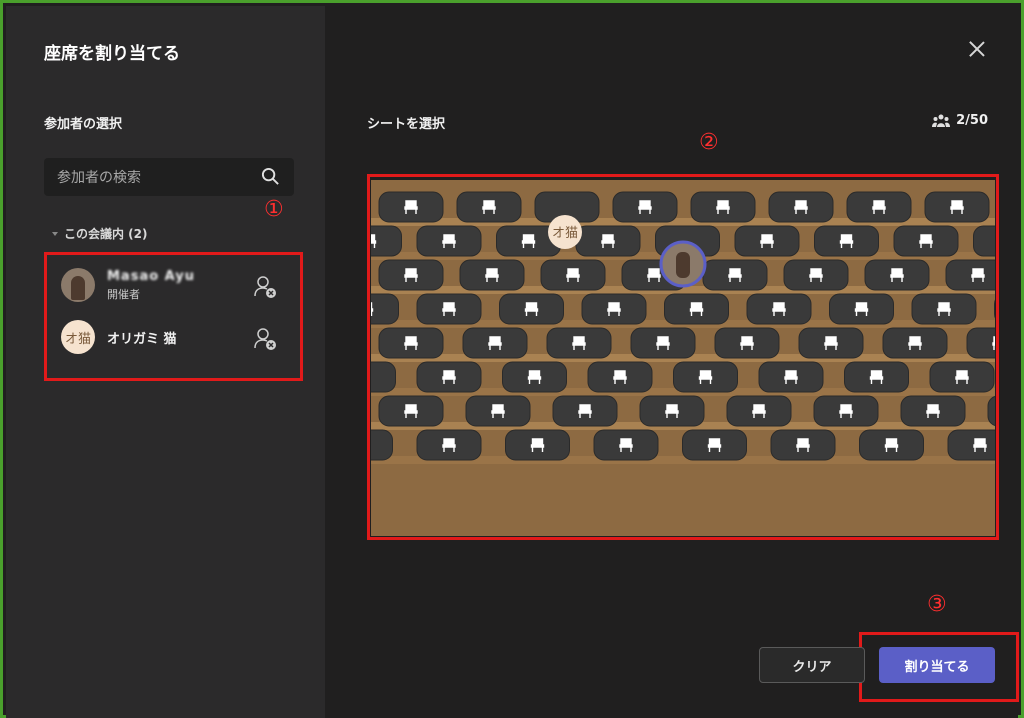  Describe the element at coordinates (406, 124) in the screenshot. I see `seat-section-title: シートを選択` at that location.